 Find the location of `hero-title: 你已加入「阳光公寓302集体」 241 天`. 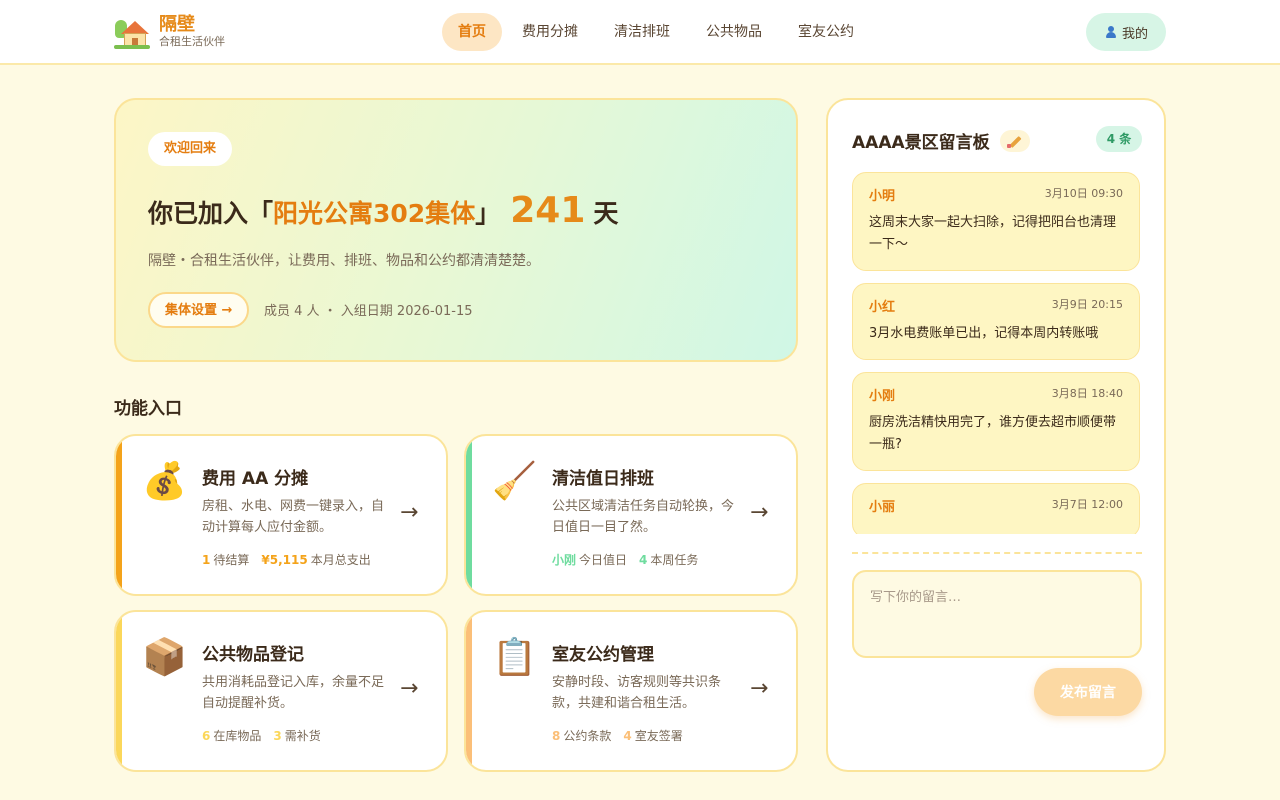

hero-title: 你已加入「阳光公寓302集体」 241 天 is located at coordinates (383, 210).